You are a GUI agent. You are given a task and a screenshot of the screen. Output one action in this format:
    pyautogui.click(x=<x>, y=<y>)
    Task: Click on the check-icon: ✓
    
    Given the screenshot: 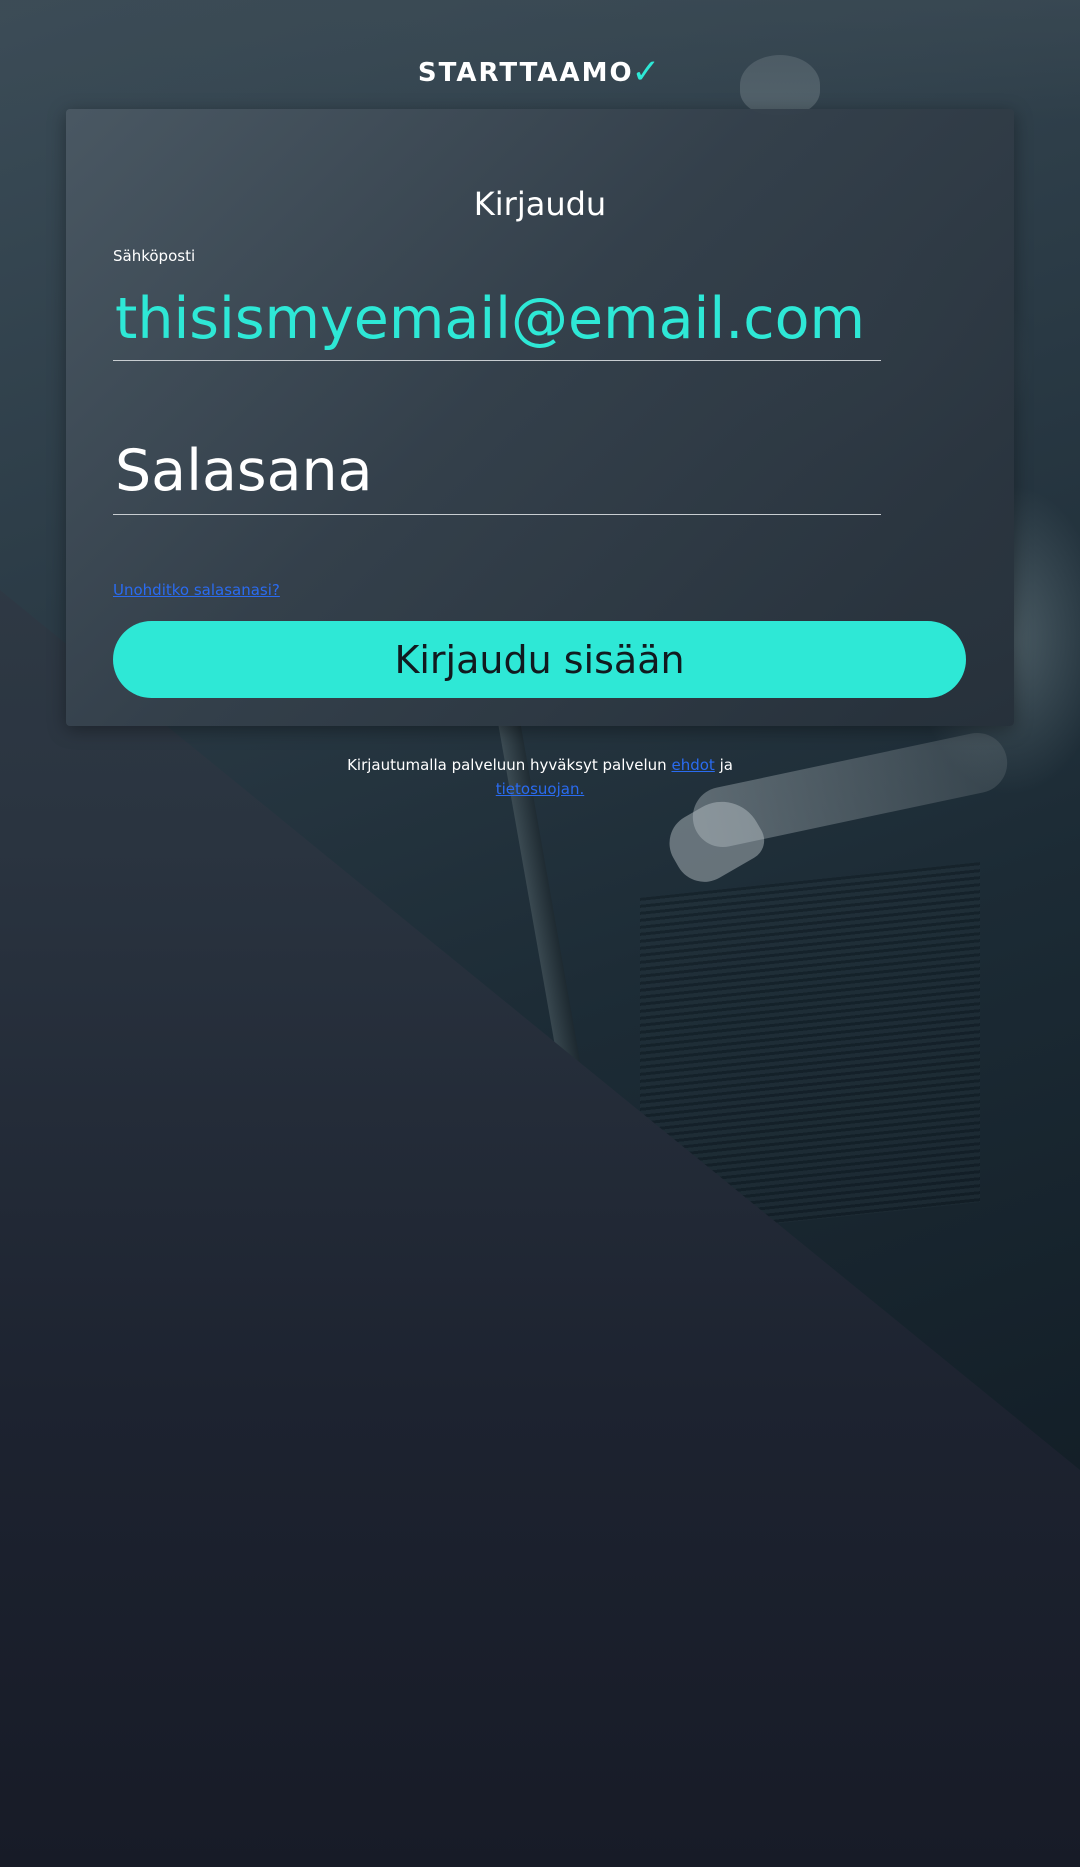 What is the action you would take?
    pyautogui.click(x=647, y=72)
    